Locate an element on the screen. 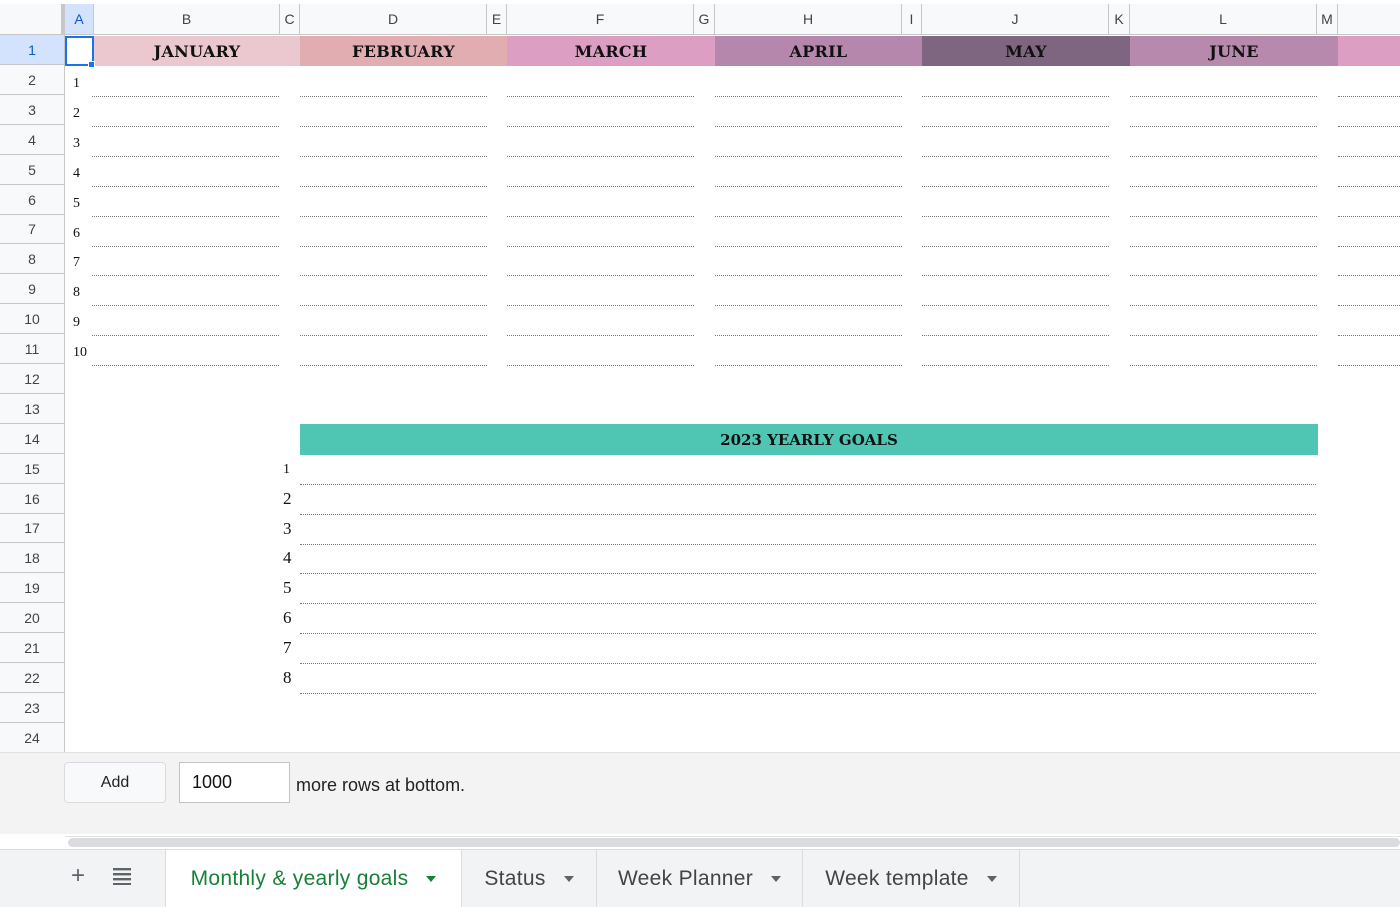  sheet-tab-week-planner: Week Planner is located at coordinates (700, 878).